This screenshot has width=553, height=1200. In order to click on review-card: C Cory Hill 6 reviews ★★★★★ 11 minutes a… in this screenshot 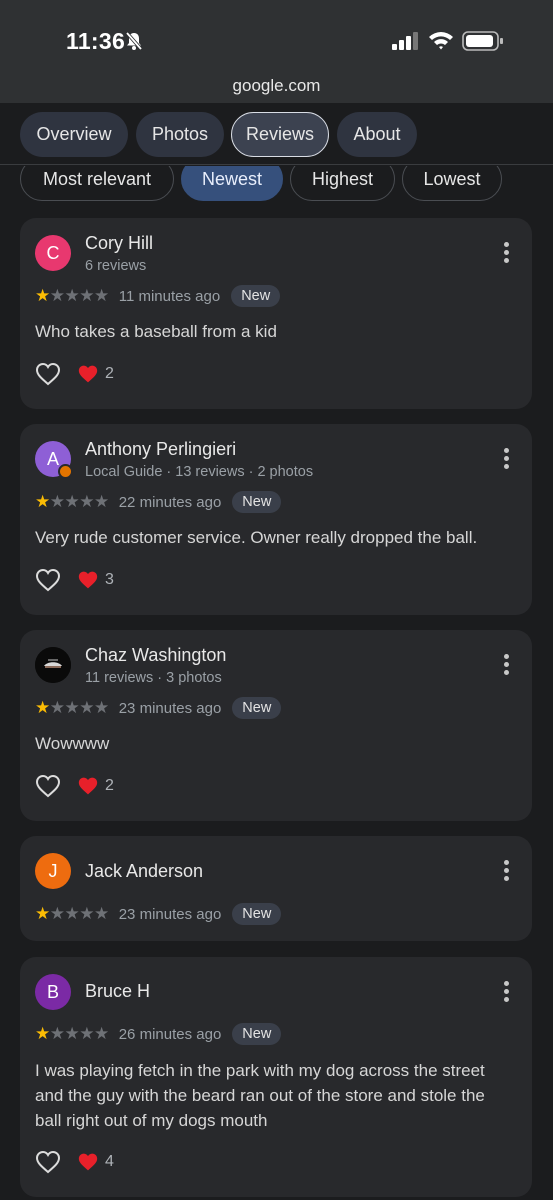, I will do `click(276, 313)`.